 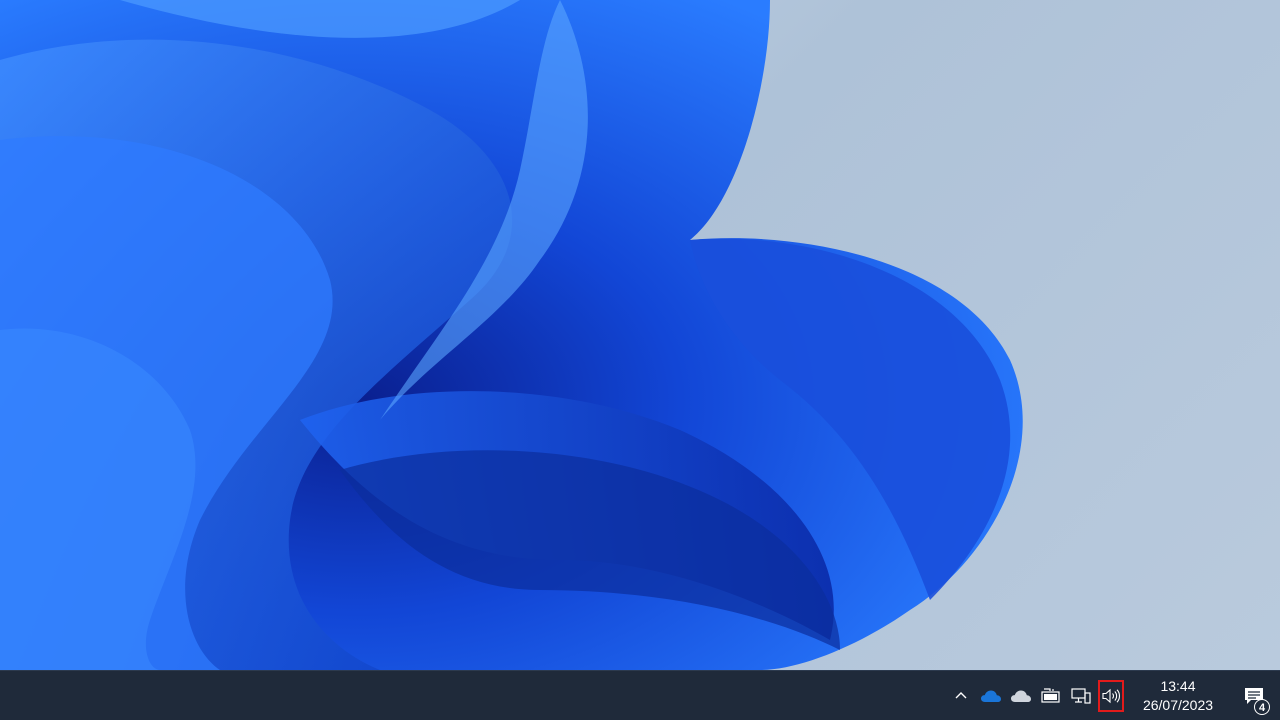 What do you see at coordinates (1021, 696) in the screenshot?
I see `onedrive-grey-cloud-icon` at bounding box center [1021, 696].